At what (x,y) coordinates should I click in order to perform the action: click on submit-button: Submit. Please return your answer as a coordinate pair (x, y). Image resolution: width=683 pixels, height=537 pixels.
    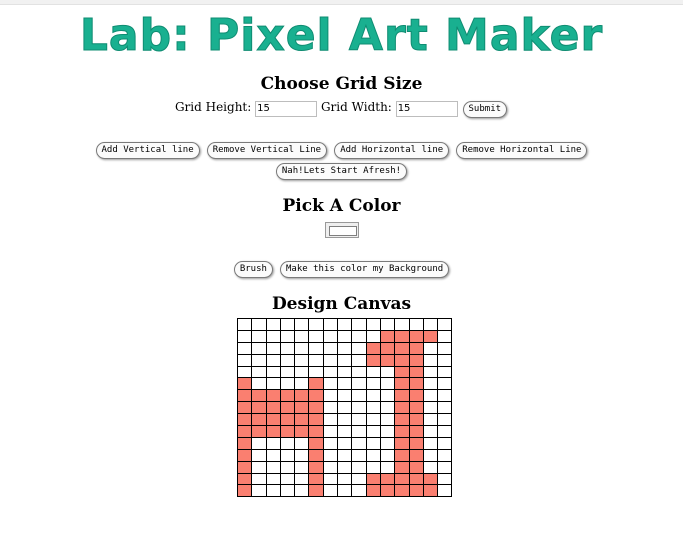
    Looking at the image, I should click on (485, 109).